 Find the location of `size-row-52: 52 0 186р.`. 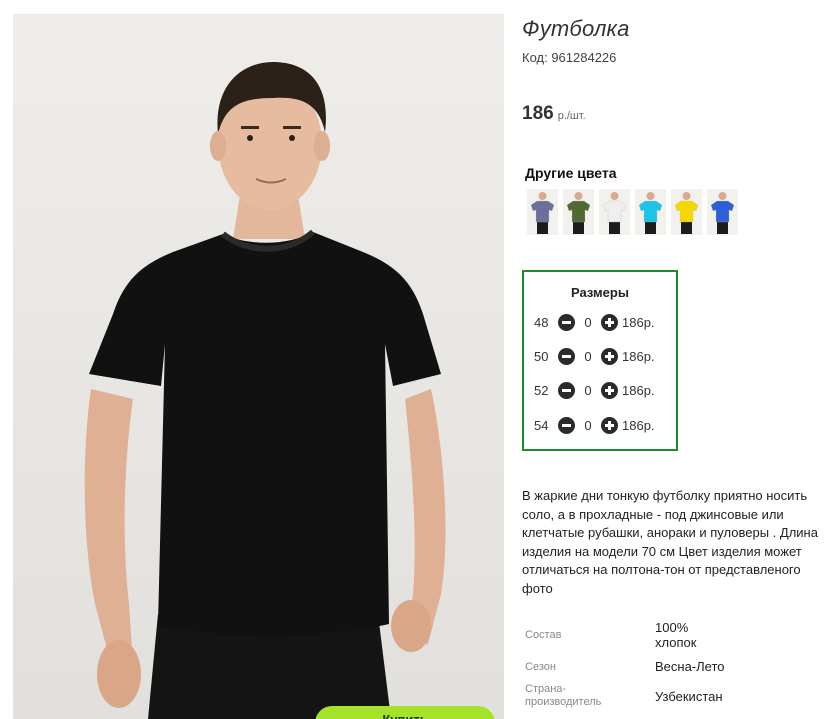

size-row-52: 52 0 186р. is located at coordinates (594, 390).